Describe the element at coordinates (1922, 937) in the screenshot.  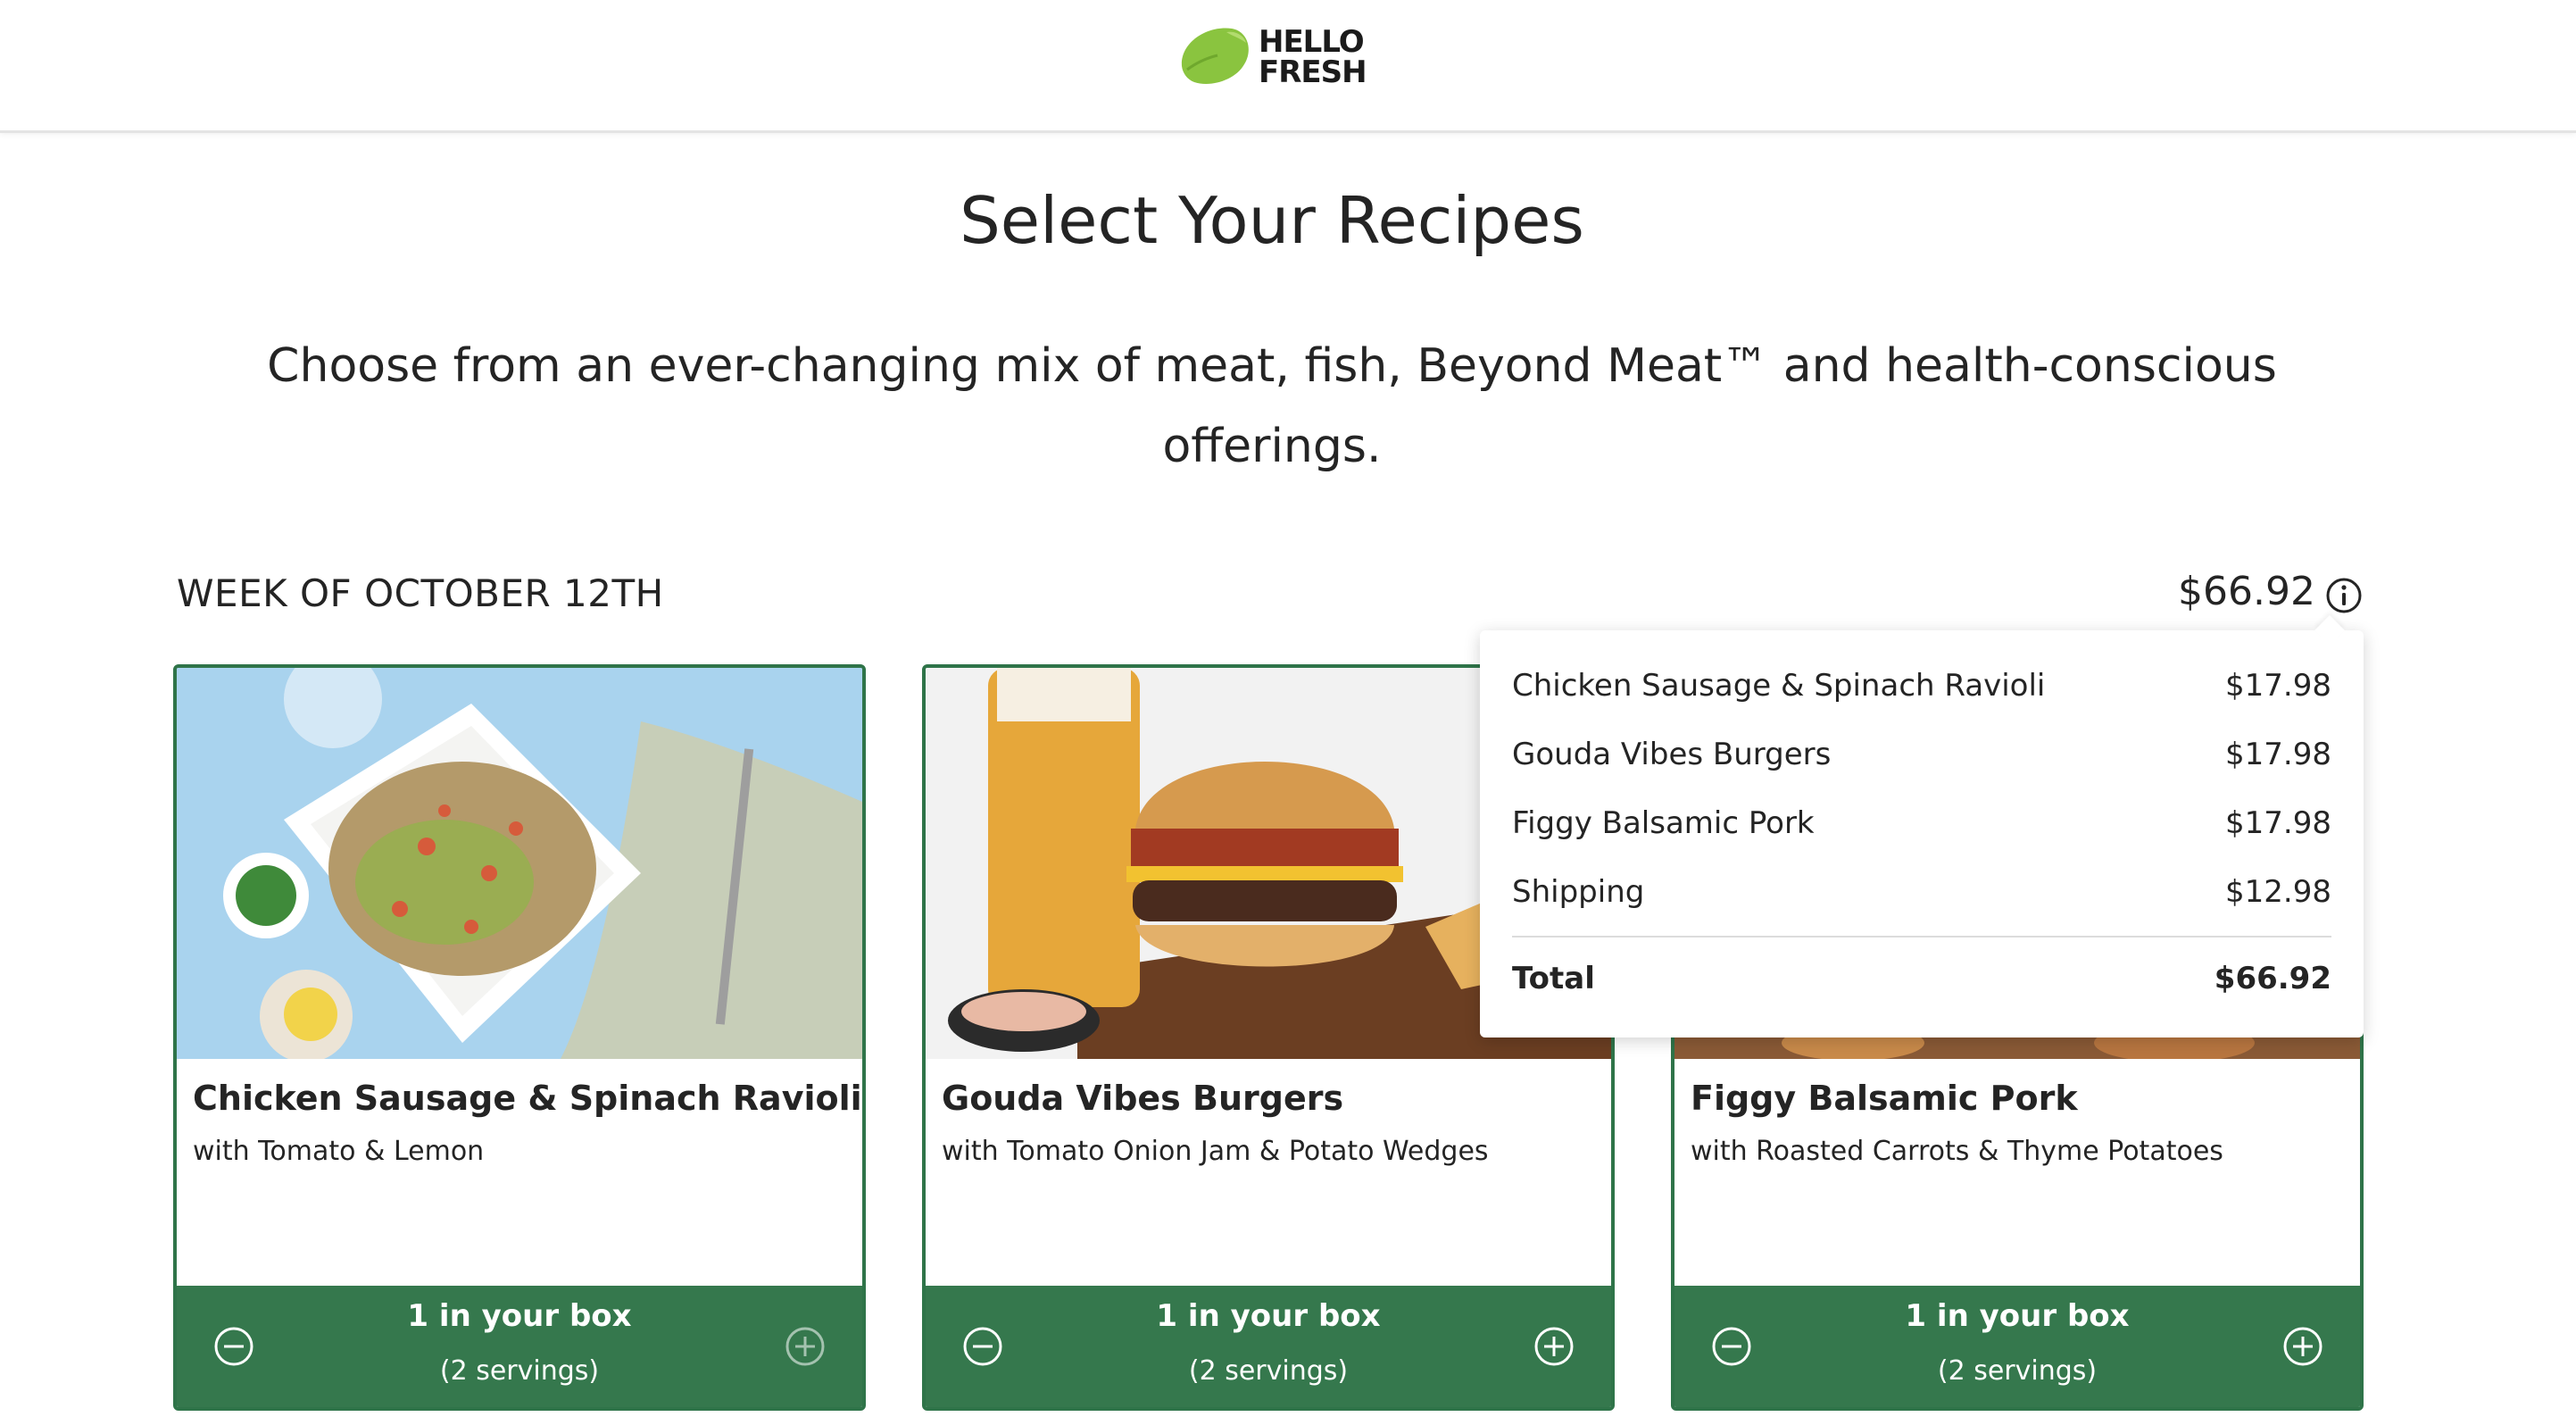
I see `divider` at that location.